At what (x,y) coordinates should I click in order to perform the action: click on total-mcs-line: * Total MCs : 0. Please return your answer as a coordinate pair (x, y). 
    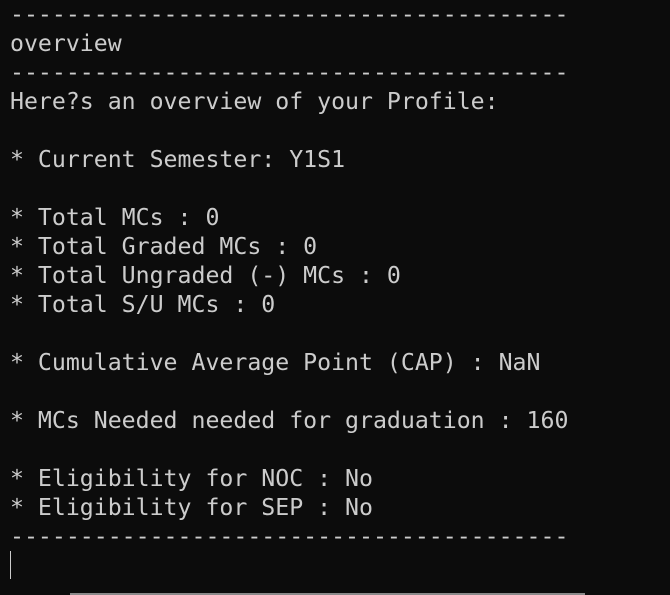
    Looking at the image, I should click on (115, 217).